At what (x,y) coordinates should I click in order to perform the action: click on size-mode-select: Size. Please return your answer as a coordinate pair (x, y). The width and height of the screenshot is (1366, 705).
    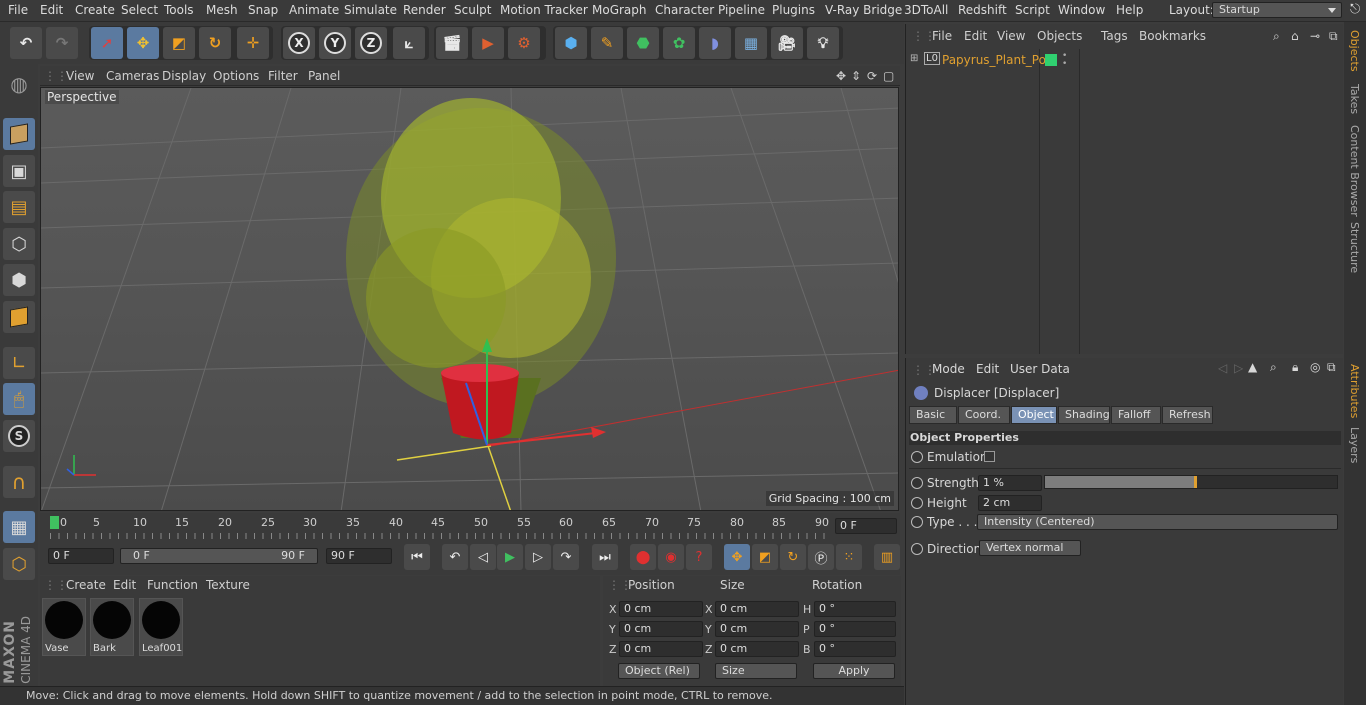
    Looking at the image, I should click on (756, 671).